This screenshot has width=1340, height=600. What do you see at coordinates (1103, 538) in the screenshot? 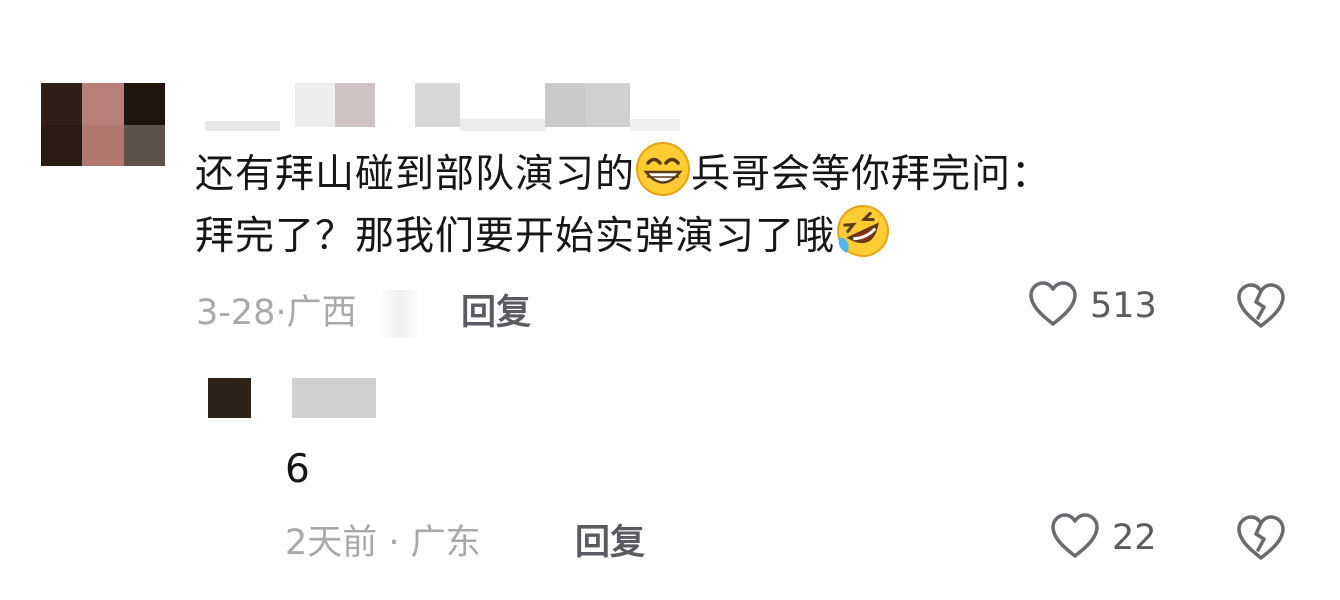
I see `reply-like-button: 22` at bounding box center [1103, 538].